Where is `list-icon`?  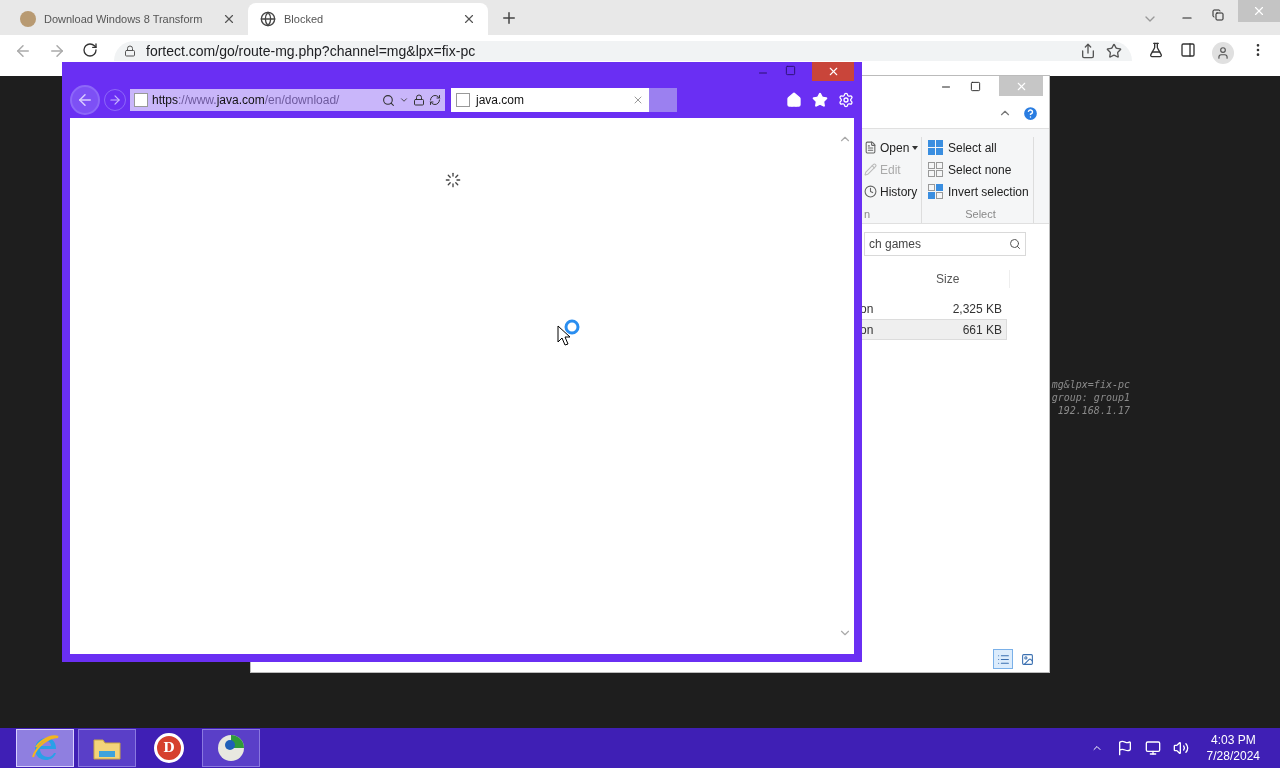
list-icon is located at coordinates (1003, 659).